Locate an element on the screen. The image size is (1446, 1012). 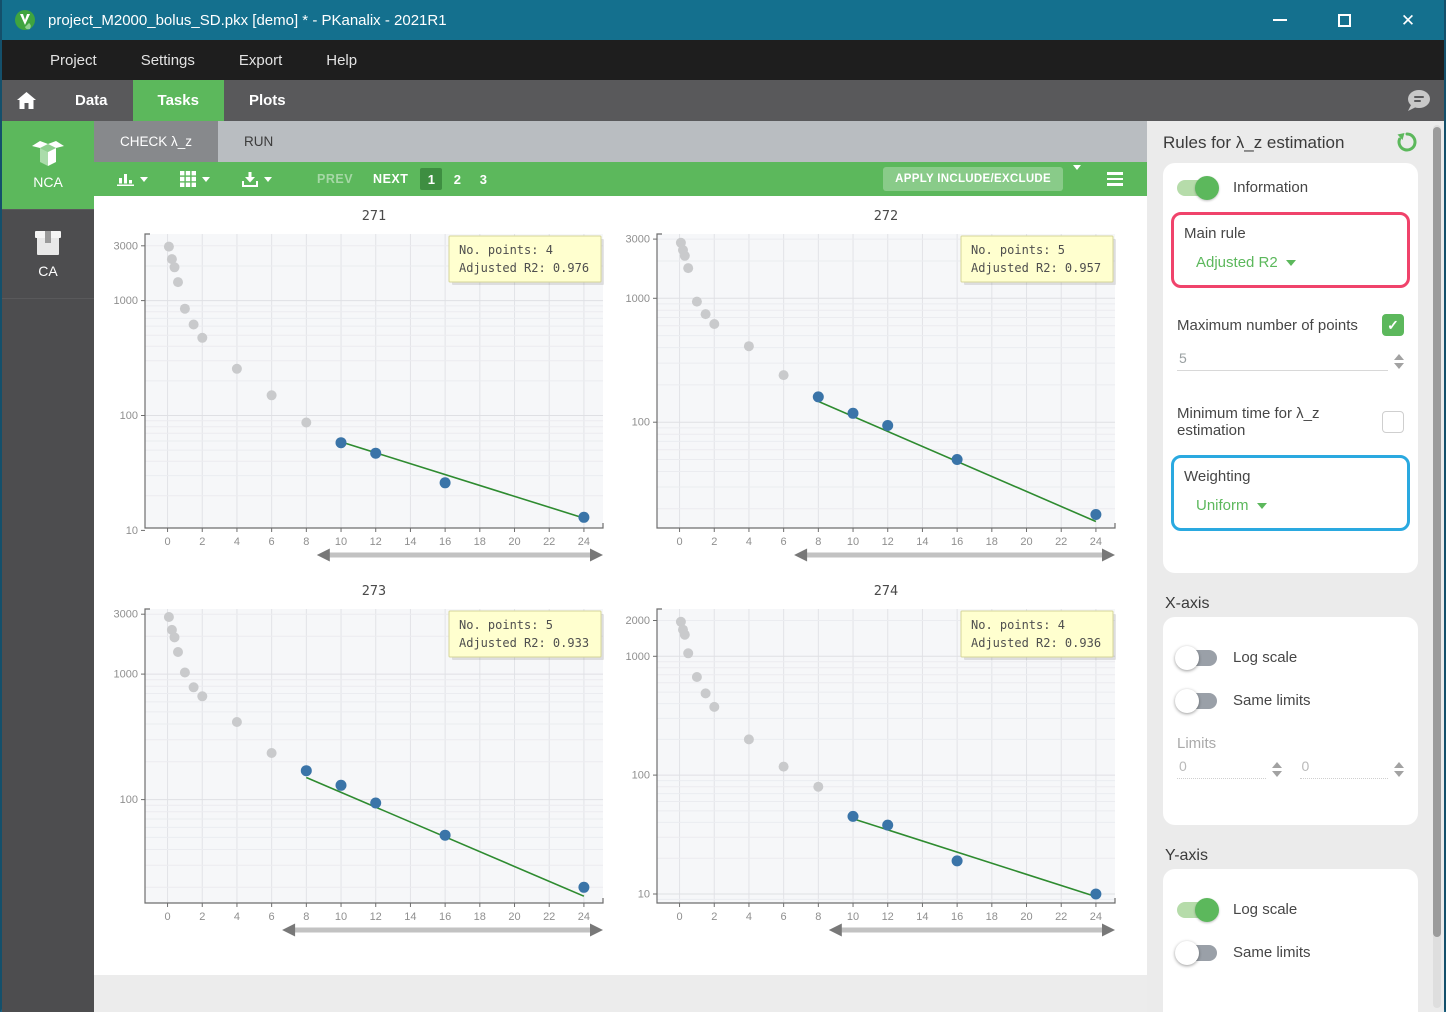
minimize-button is located at coordinates (1280, 20).